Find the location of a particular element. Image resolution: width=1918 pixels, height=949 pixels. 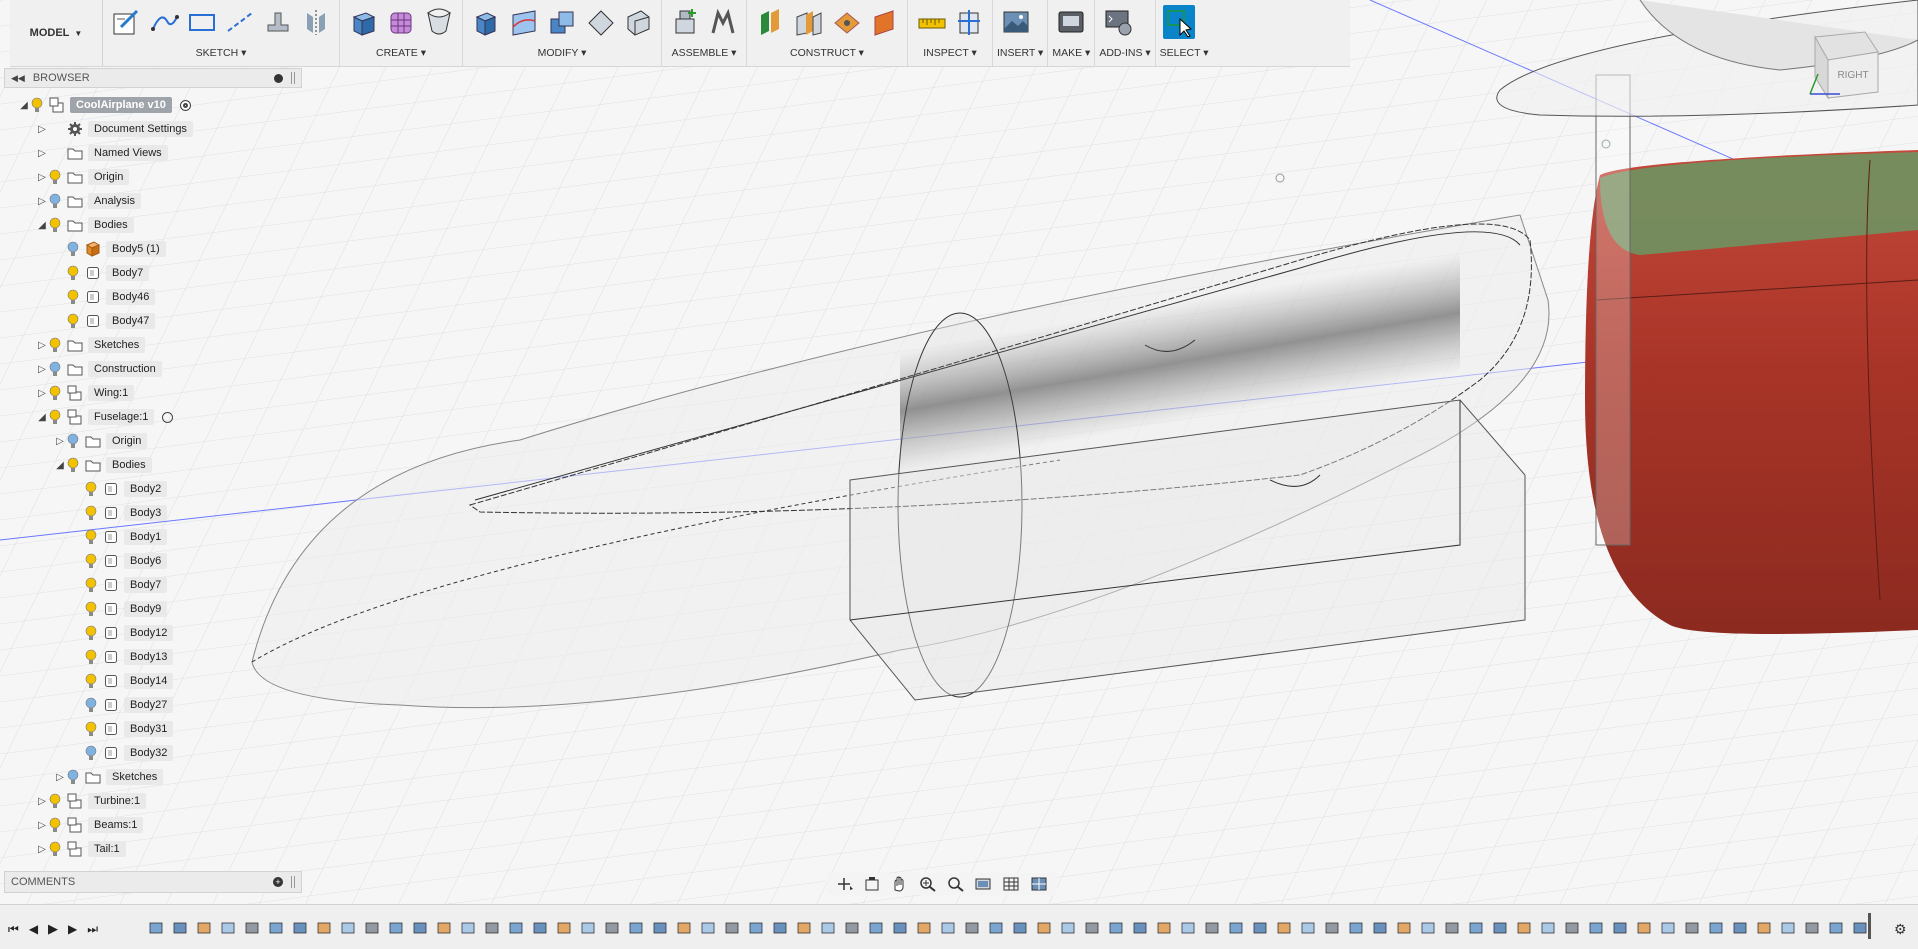

step-back-icon: ◀ is located at coordinates (33, 929).